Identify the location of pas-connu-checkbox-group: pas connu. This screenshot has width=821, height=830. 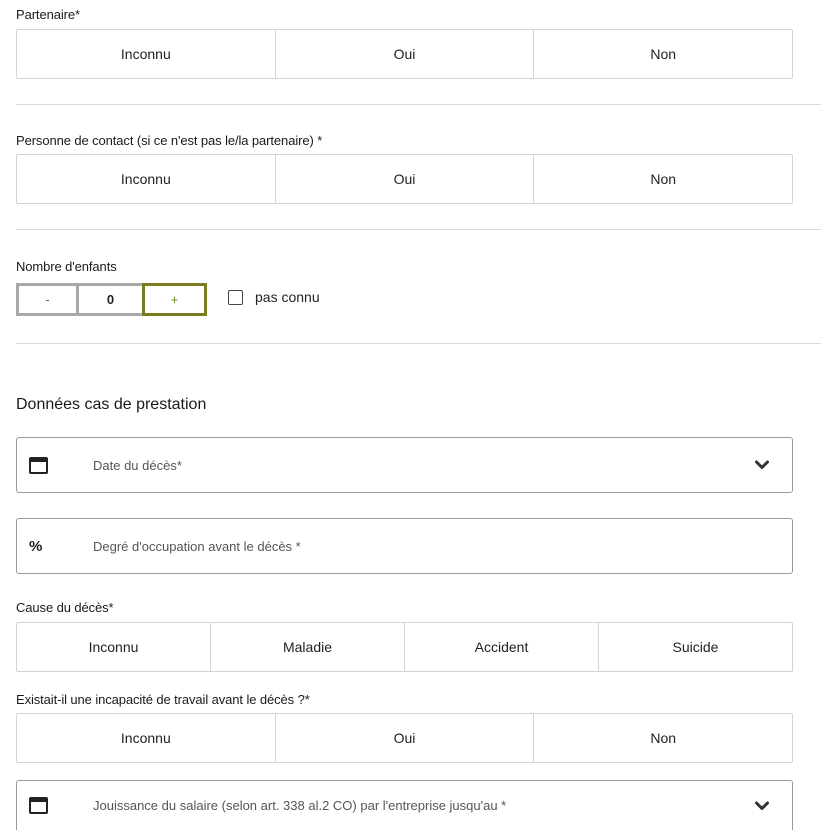
(274, 297).